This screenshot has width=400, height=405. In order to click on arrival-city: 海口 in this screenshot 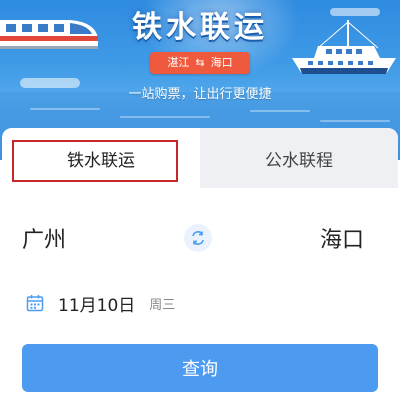, I will do `click(342, 238)`.